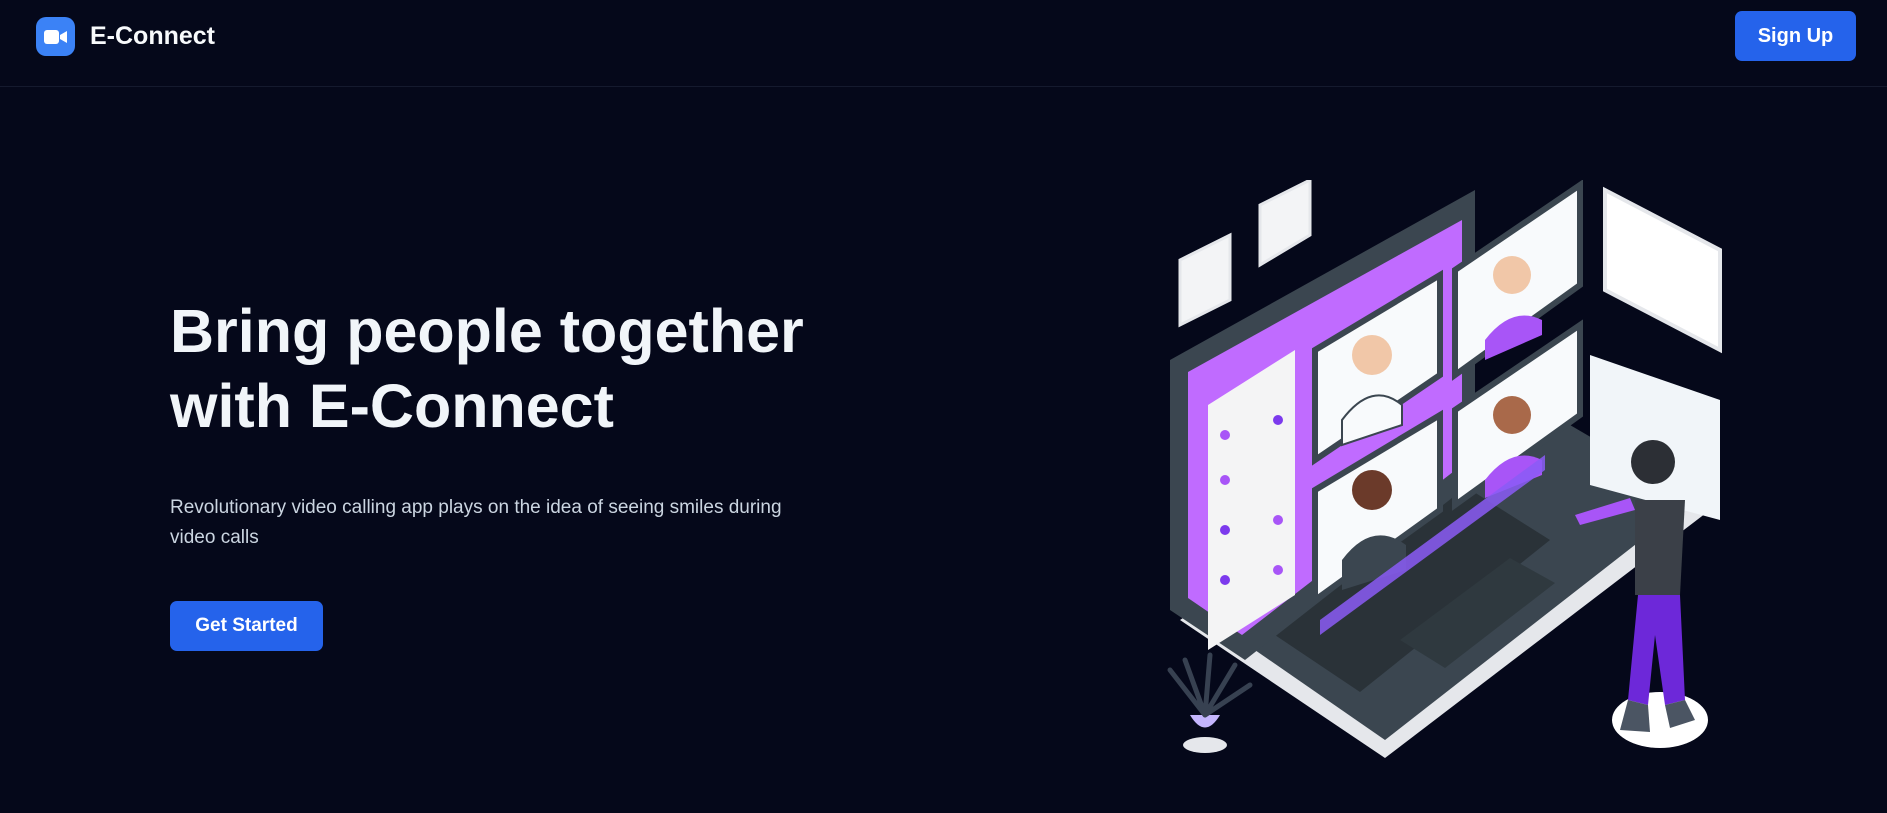 This screenshot has height=813, width=1887. What do you see at coordinates (152, 36) in the screenshot?
I see `brand-name: E-Connect` at bounding box center [152, 36].